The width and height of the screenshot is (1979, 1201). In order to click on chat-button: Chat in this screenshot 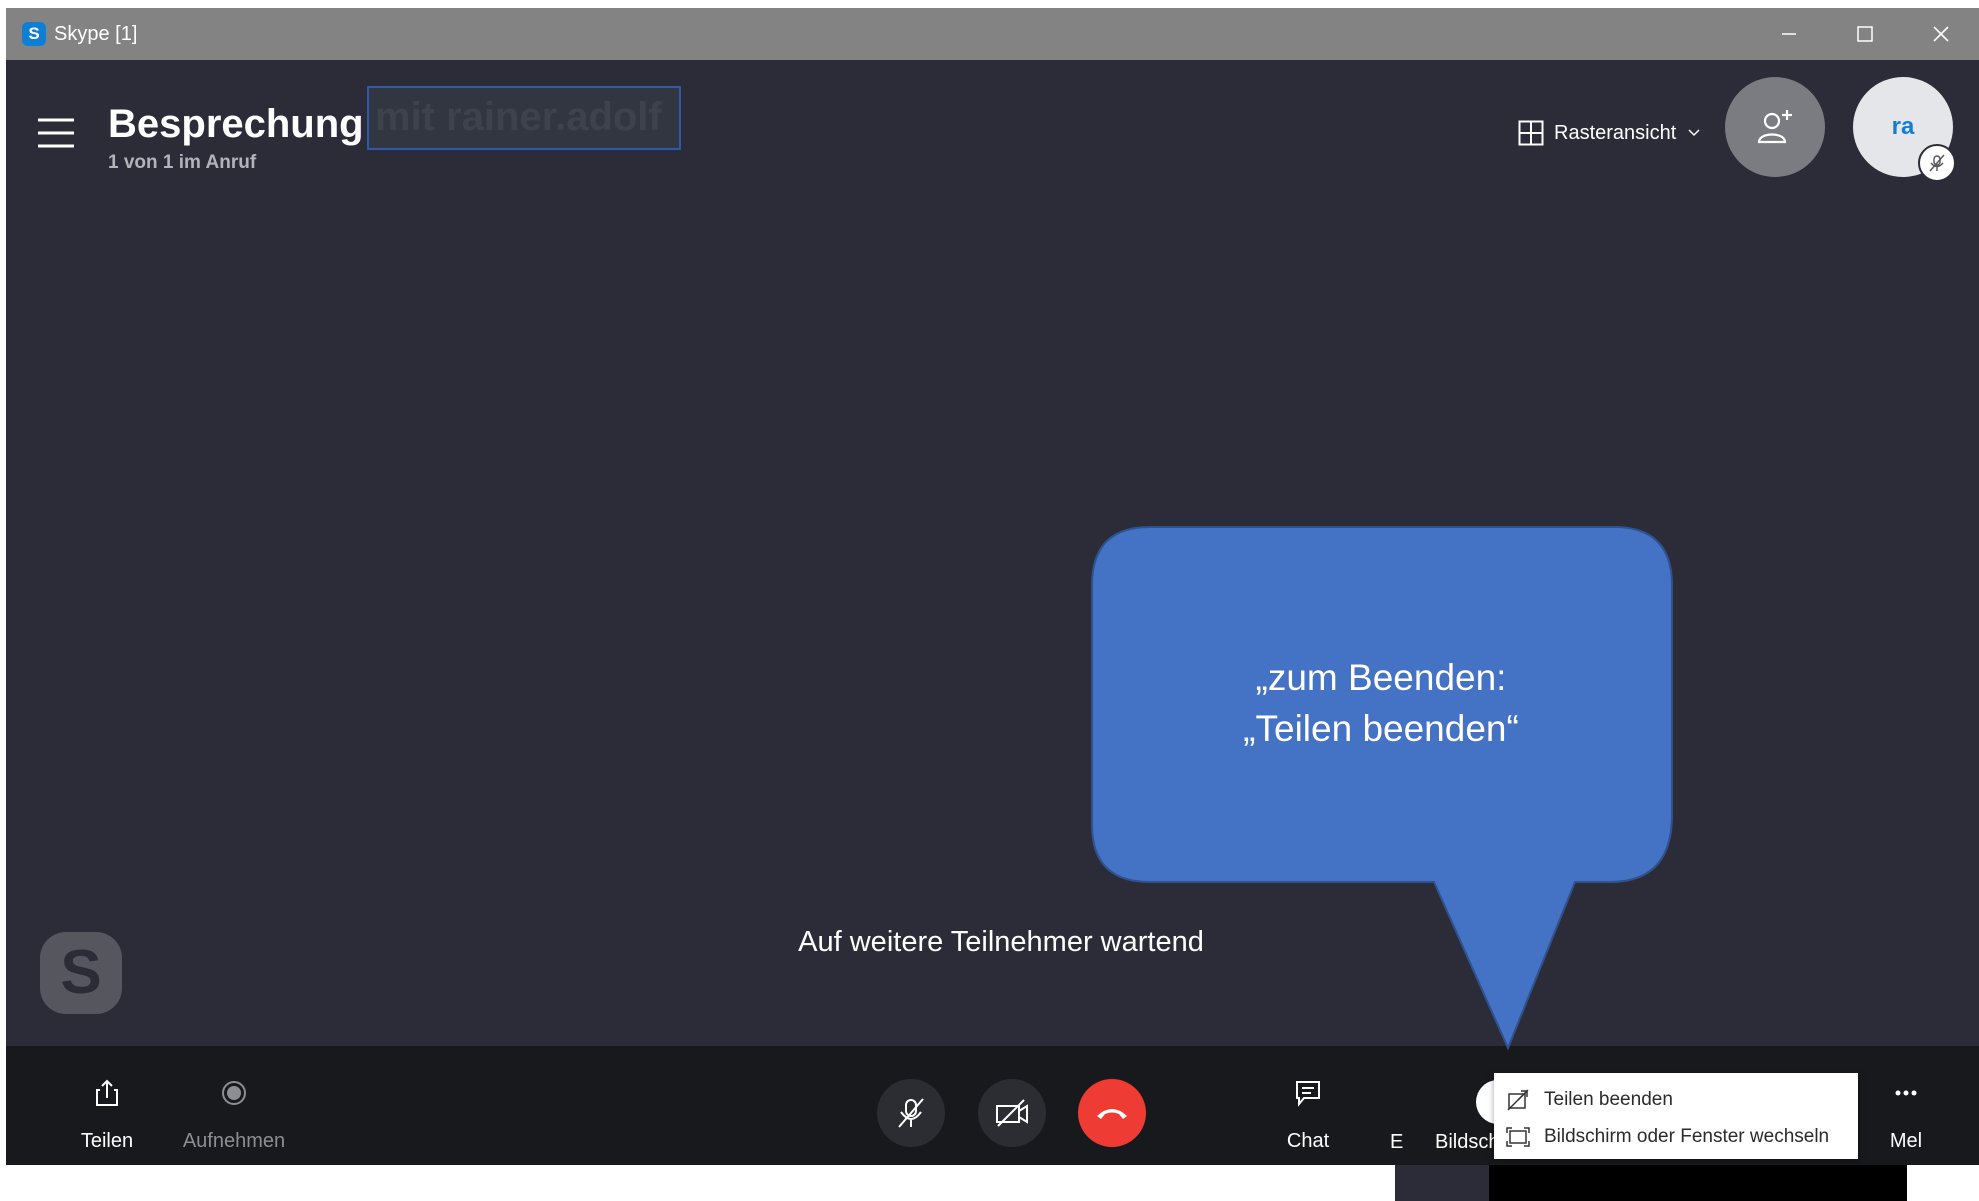, I will do `click(1308, 1114)`.